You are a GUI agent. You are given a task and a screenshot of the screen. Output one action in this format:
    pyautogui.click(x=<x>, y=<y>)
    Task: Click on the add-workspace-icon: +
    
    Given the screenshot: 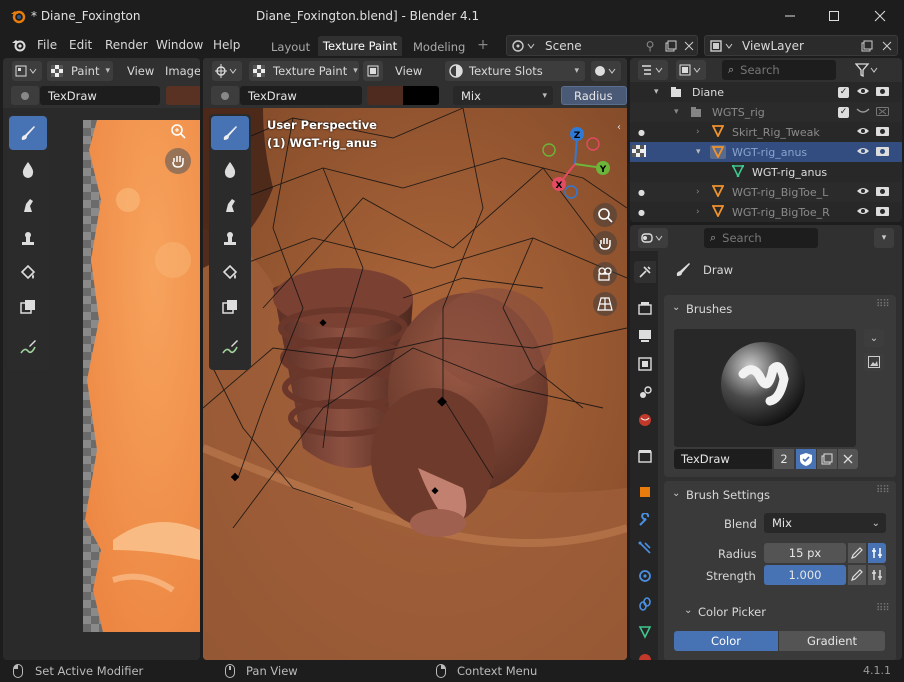 What is the action you would take?
    pyautogui.click(x=483, y=45)
    